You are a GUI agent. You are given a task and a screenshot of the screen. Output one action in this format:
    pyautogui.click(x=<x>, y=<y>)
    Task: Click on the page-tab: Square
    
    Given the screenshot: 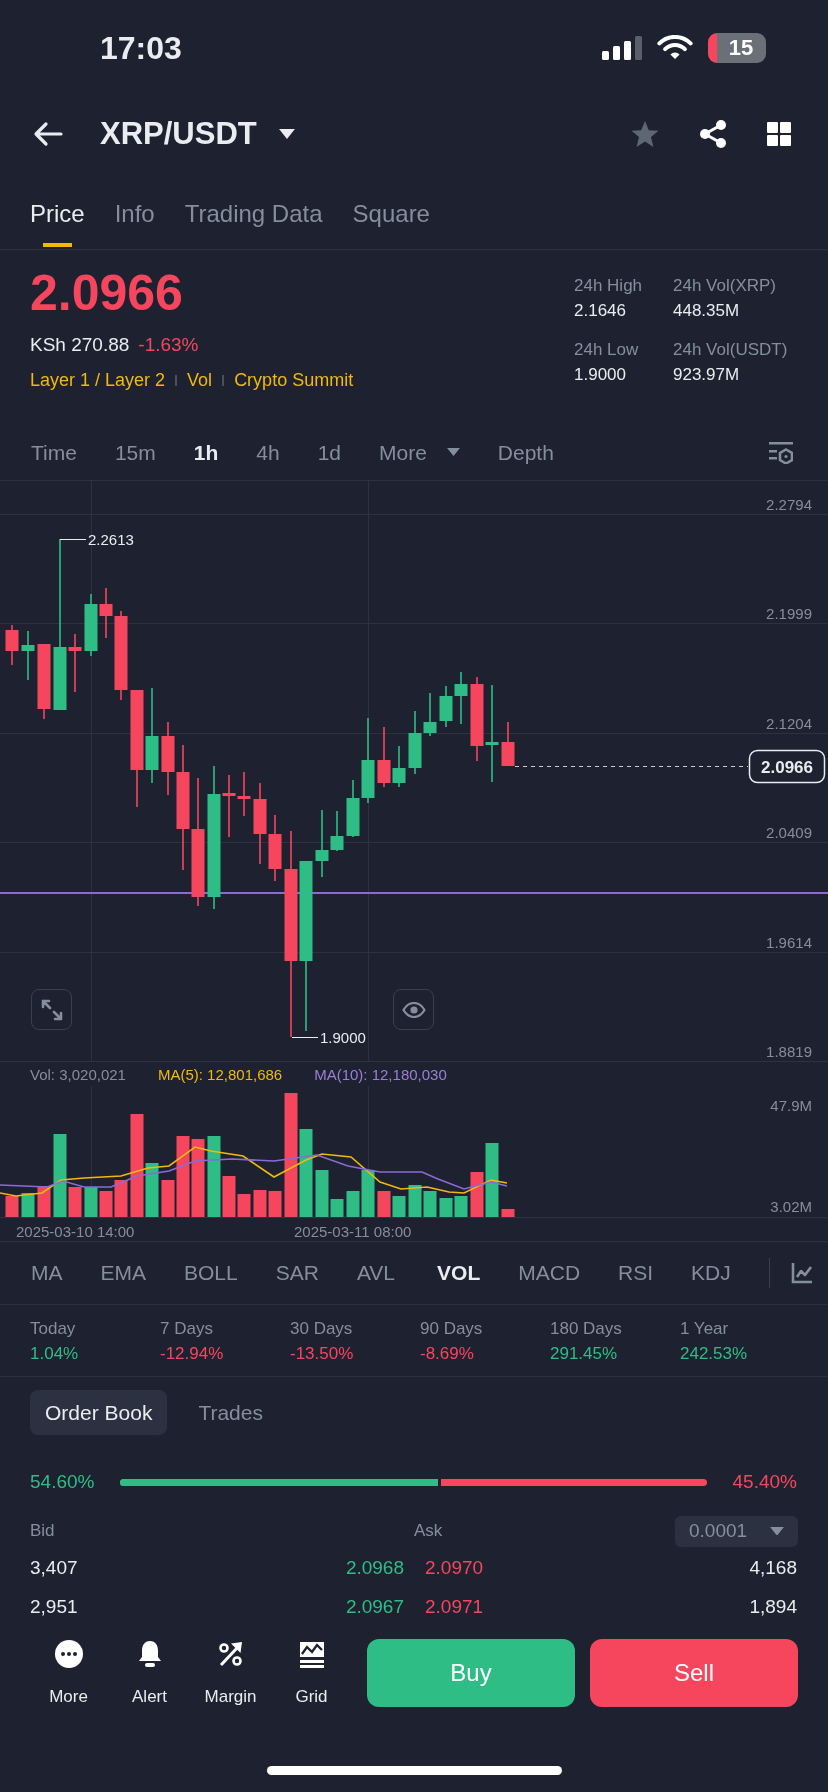 What is the action you would take?
    pyautogui.click(x=391, y=213)
    